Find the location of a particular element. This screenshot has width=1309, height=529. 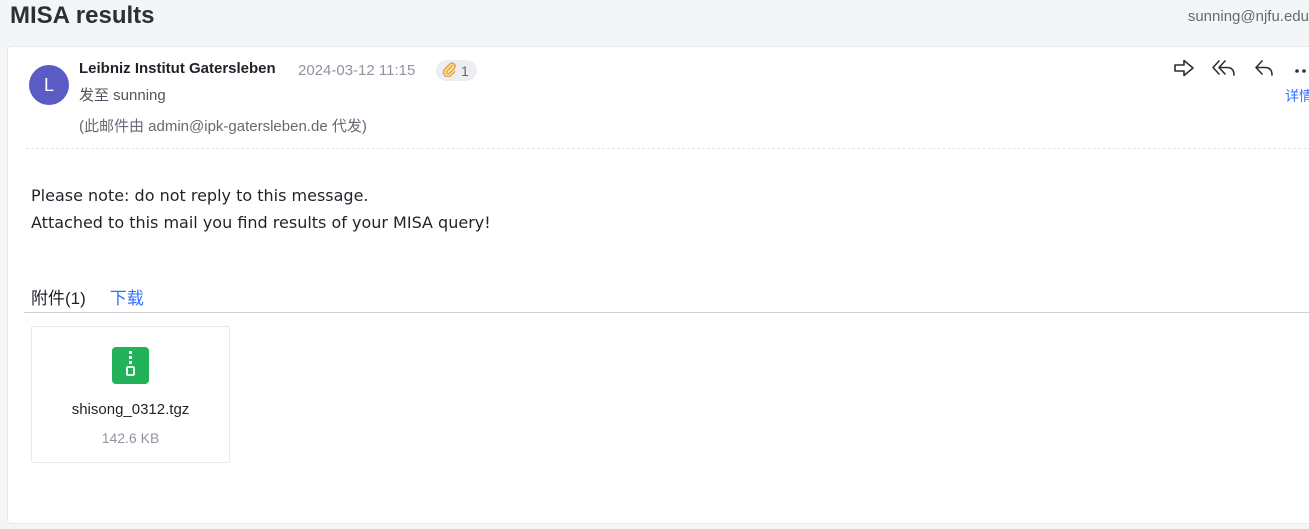

forward-icon is located at coordinates (1184, 70).